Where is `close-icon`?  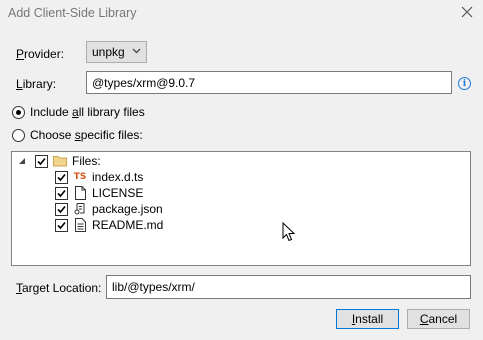 close-icon is located at coordinates (467, 12).